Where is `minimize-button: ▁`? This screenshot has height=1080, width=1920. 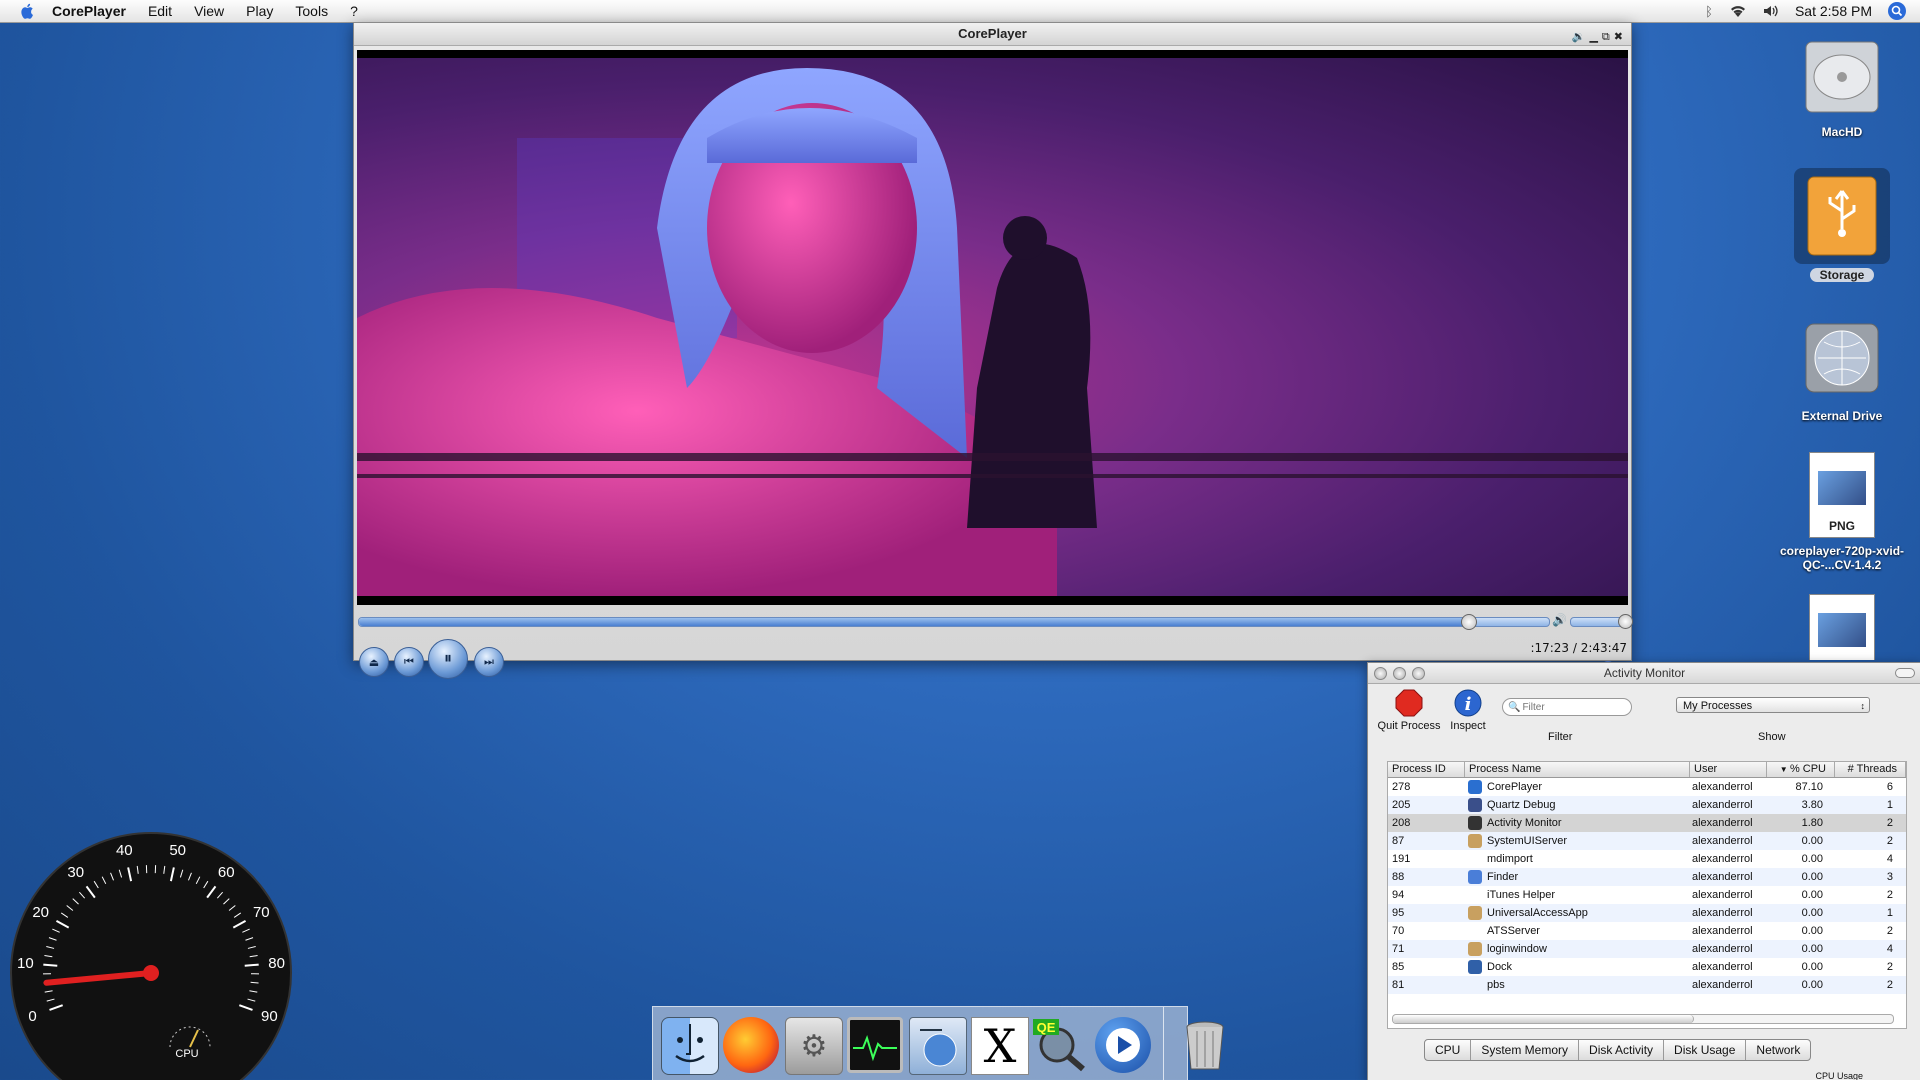 minimize-button: ▁ is located at coordinates (1593, 37).